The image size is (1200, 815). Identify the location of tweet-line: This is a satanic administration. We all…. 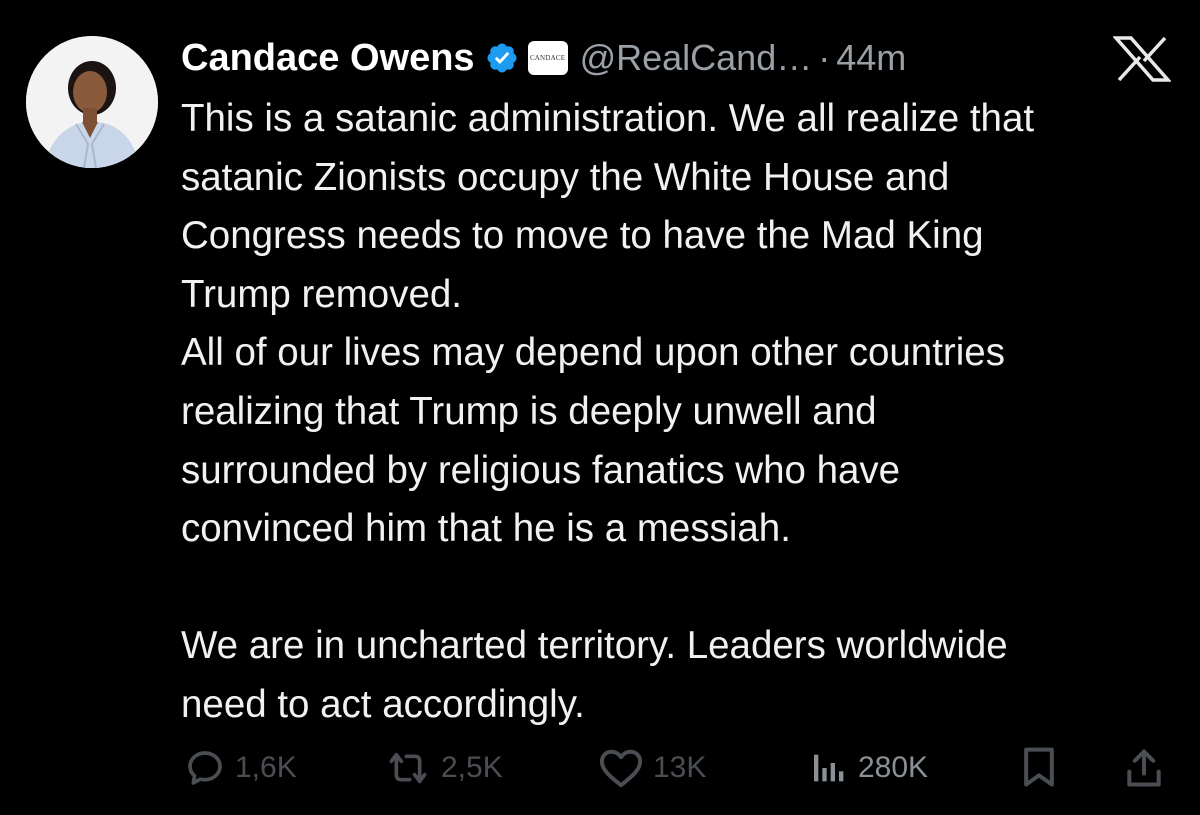
(608, 118).